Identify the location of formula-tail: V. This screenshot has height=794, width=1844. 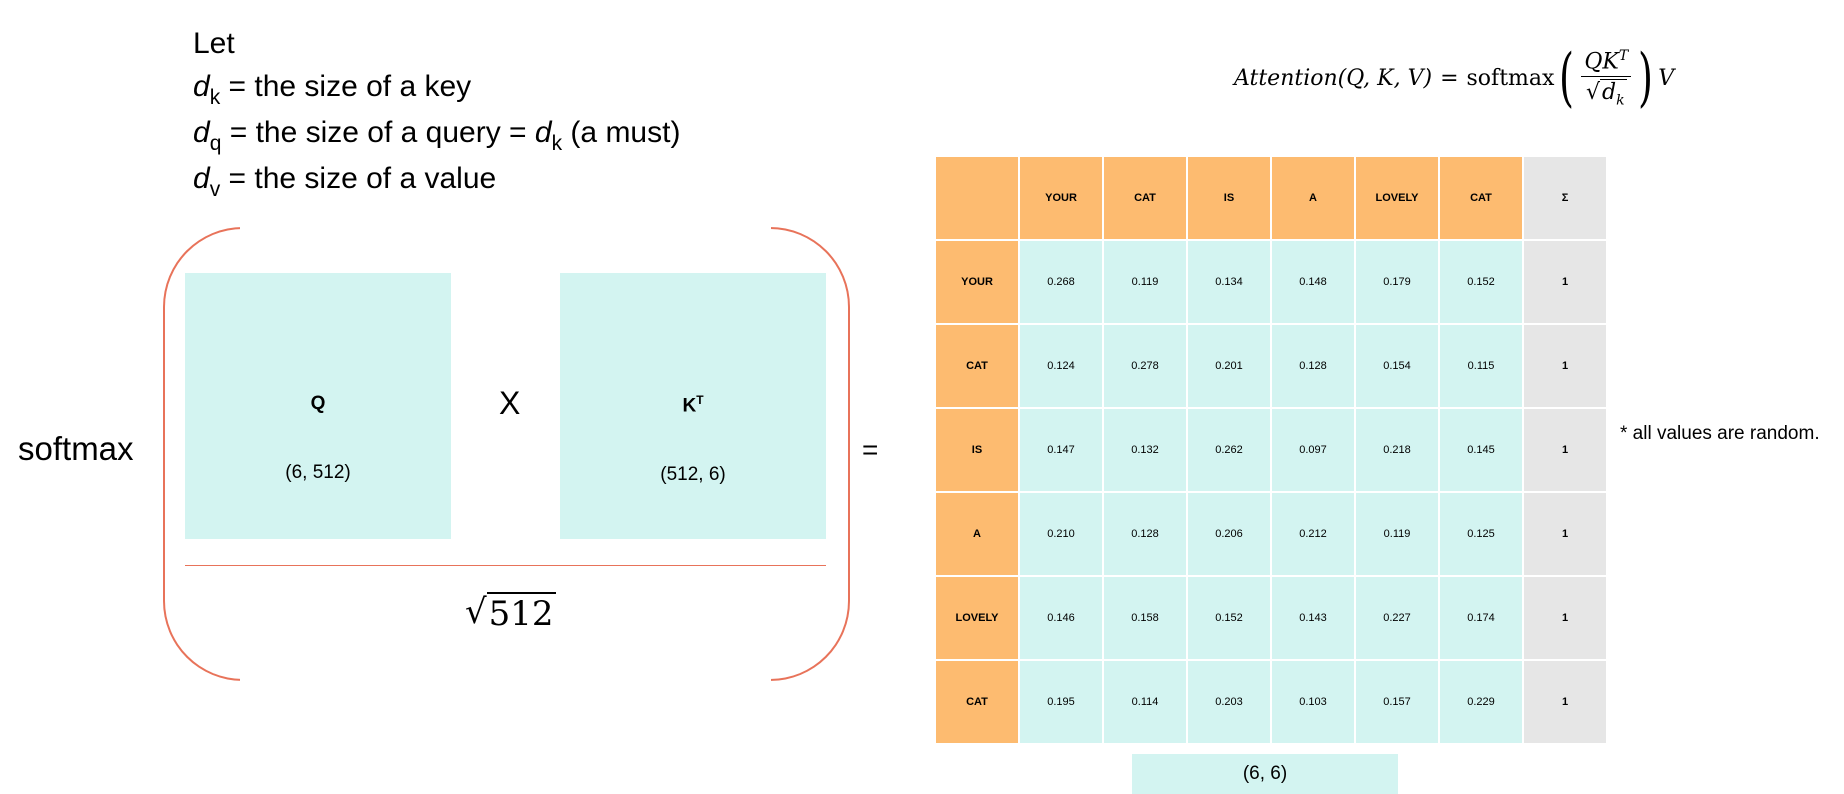
(1666, 78).